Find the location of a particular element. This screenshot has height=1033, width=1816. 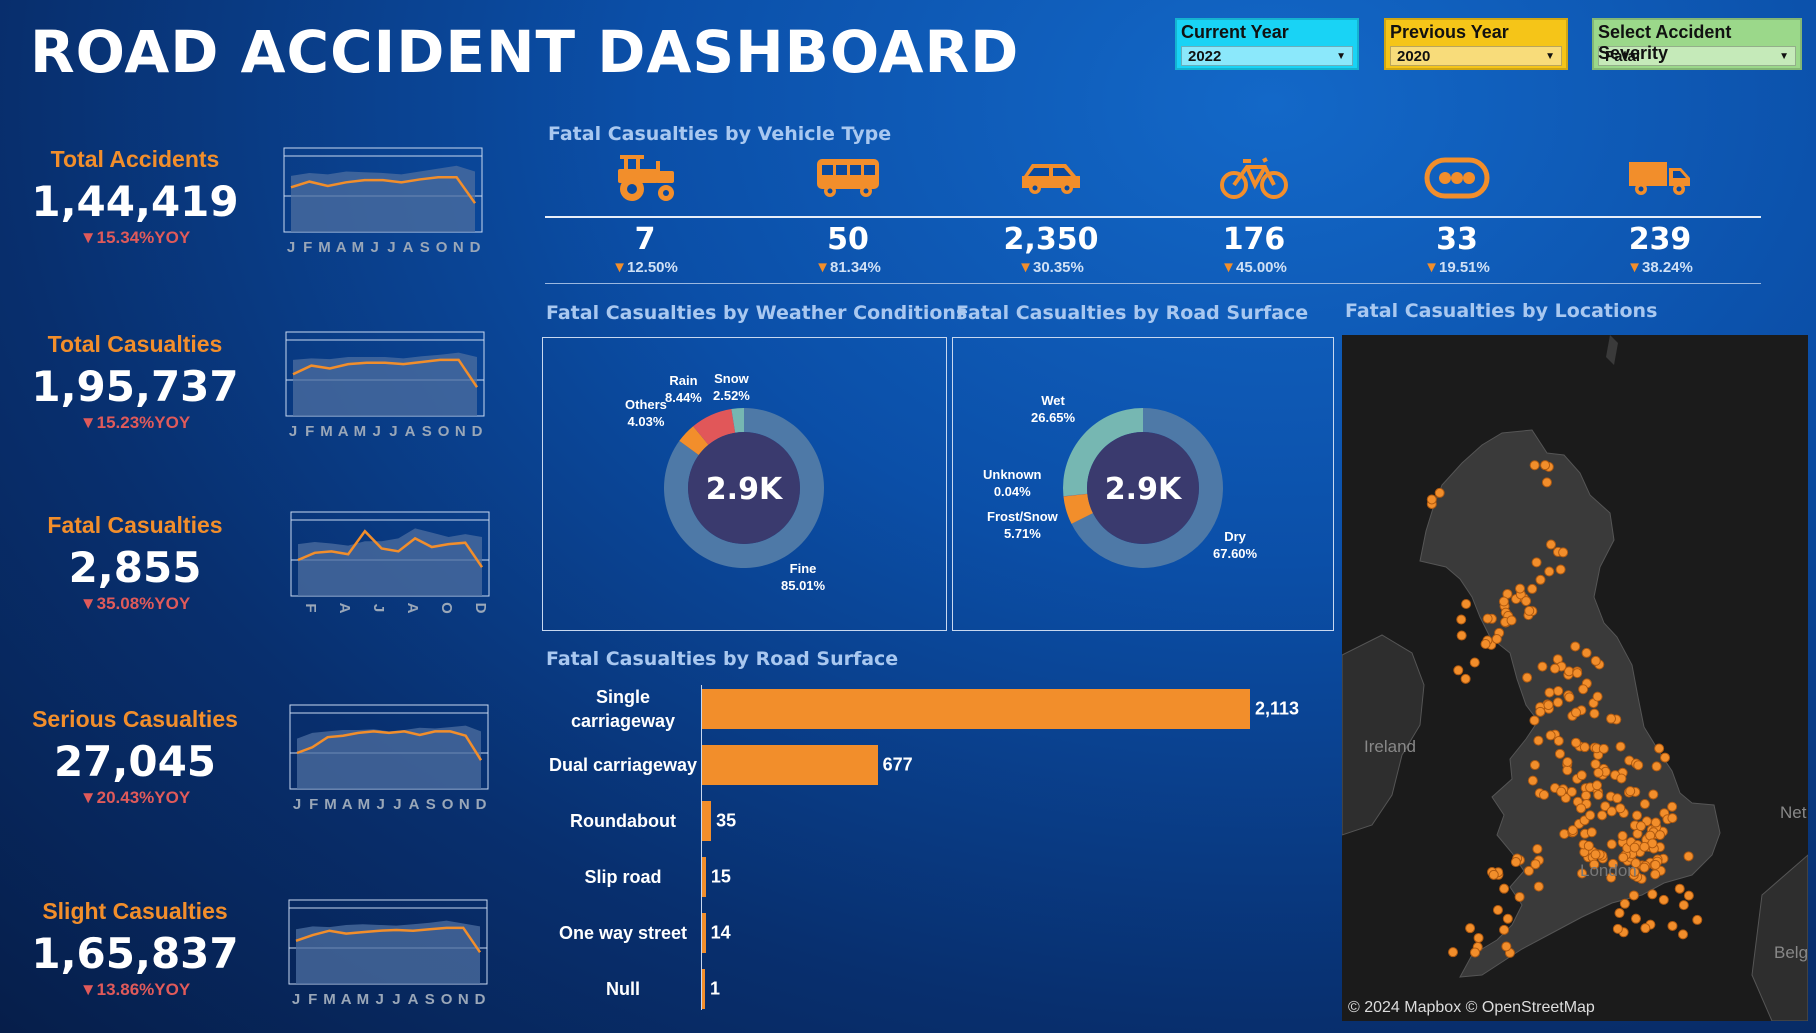

bar-category-label: One way street is located at coordinates (623, 933).